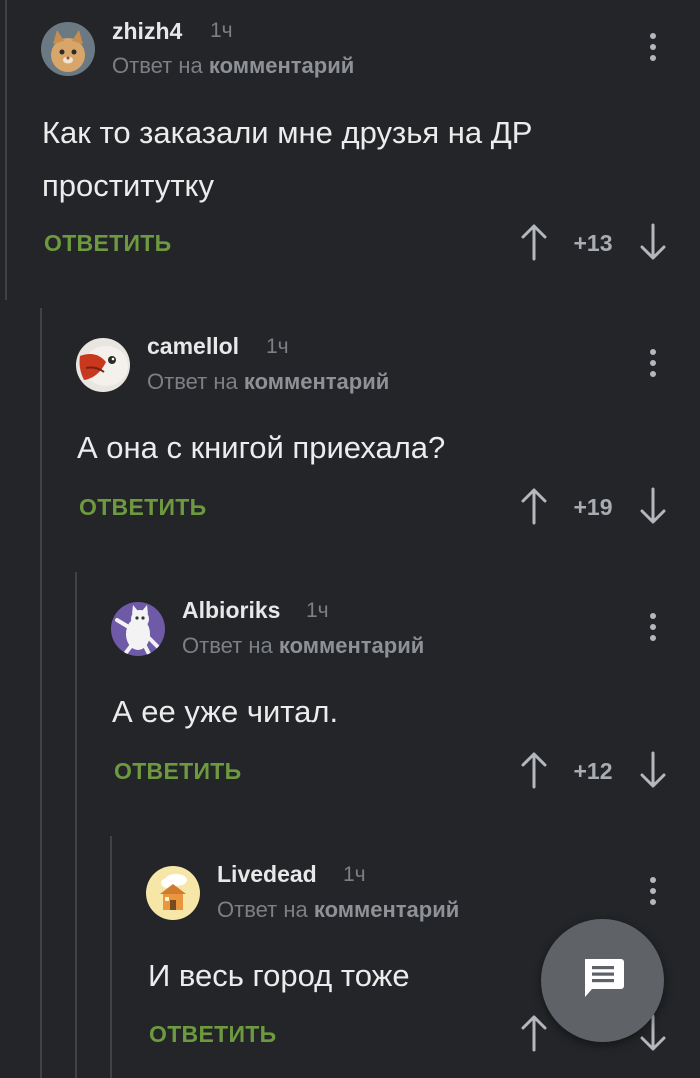  Describe the element at coordinates (279, 975) in the screenshot. I see `comment-text: И весь город тоже` at that location.